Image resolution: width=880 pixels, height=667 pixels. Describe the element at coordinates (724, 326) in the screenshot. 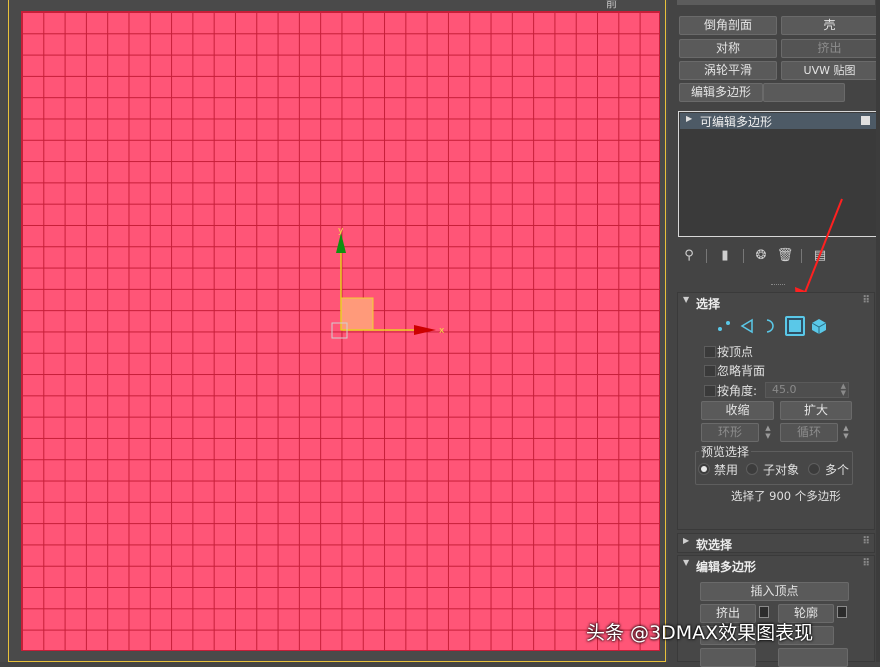

I see `vertex-mode-icon` at that location.